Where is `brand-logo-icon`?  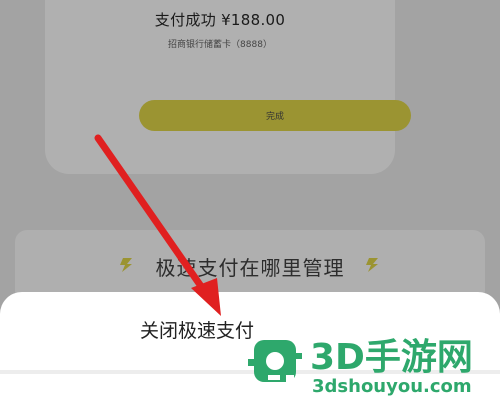
brand-logo-icon is located at coordinates (275, 361).